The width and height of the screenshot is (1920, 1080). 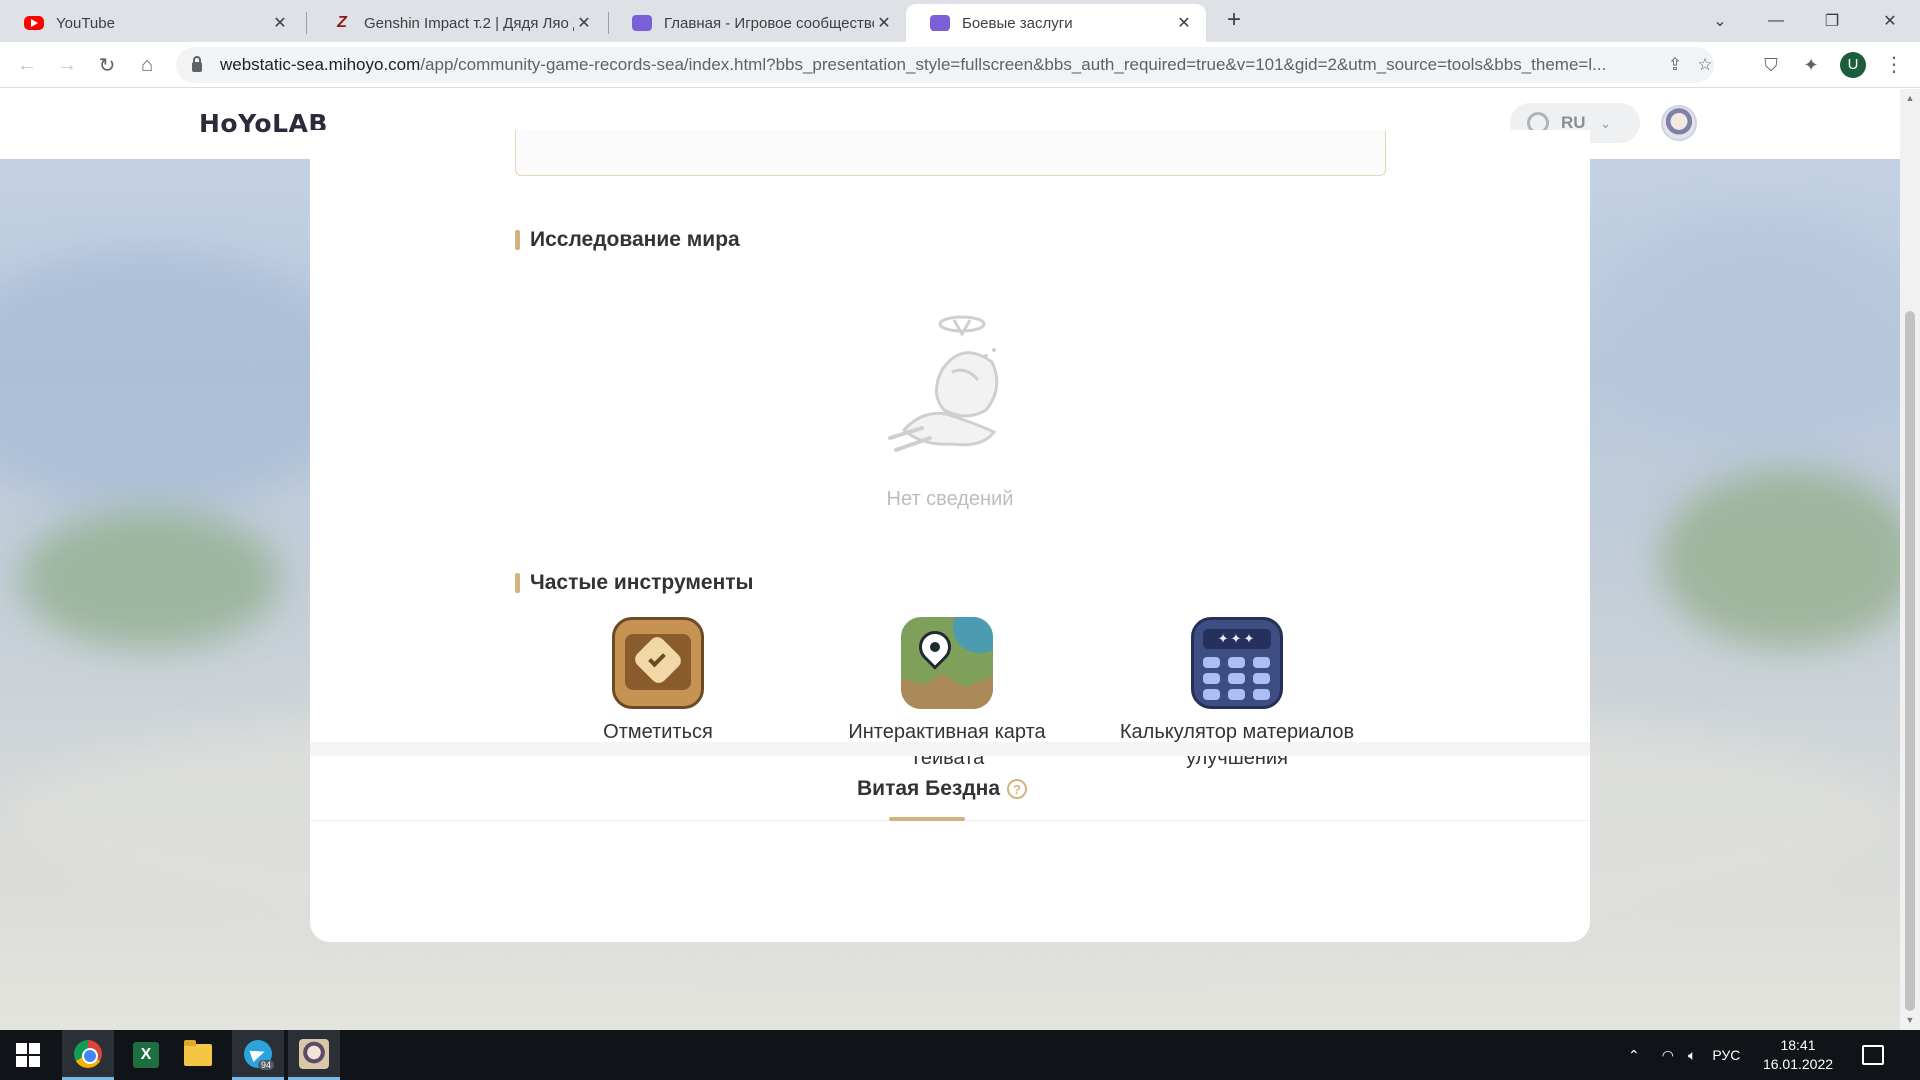 I want to click on home-button: ⌂, so click(x=147, y=65).